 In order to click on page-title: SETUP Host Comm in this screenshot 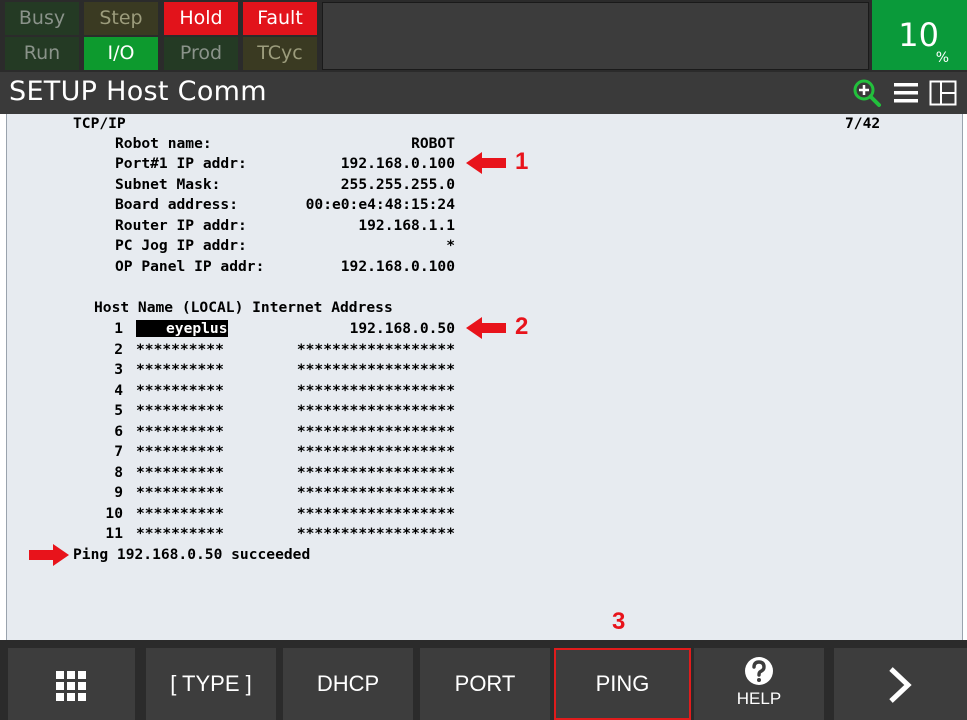, I will do `click(138, 91)`.